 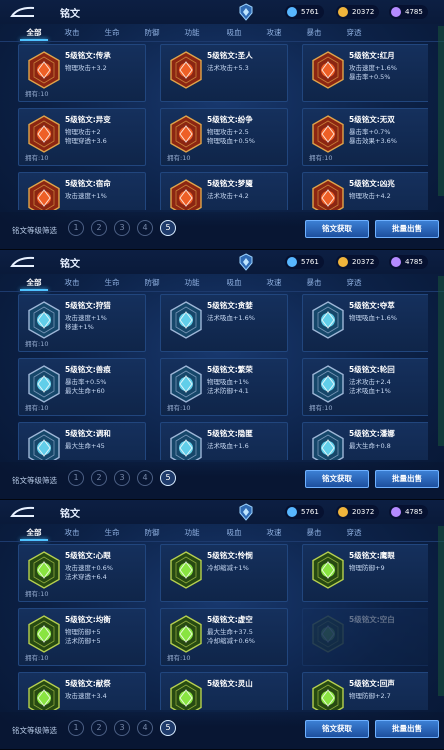 What do you see at coordinates (224, 637) in the screenshot?
I see `inscription-card: 5级铭文:虚空 最大生命+37.5 冷却缩减+0.6% 拥有:10` at bounding box center [224, 637].